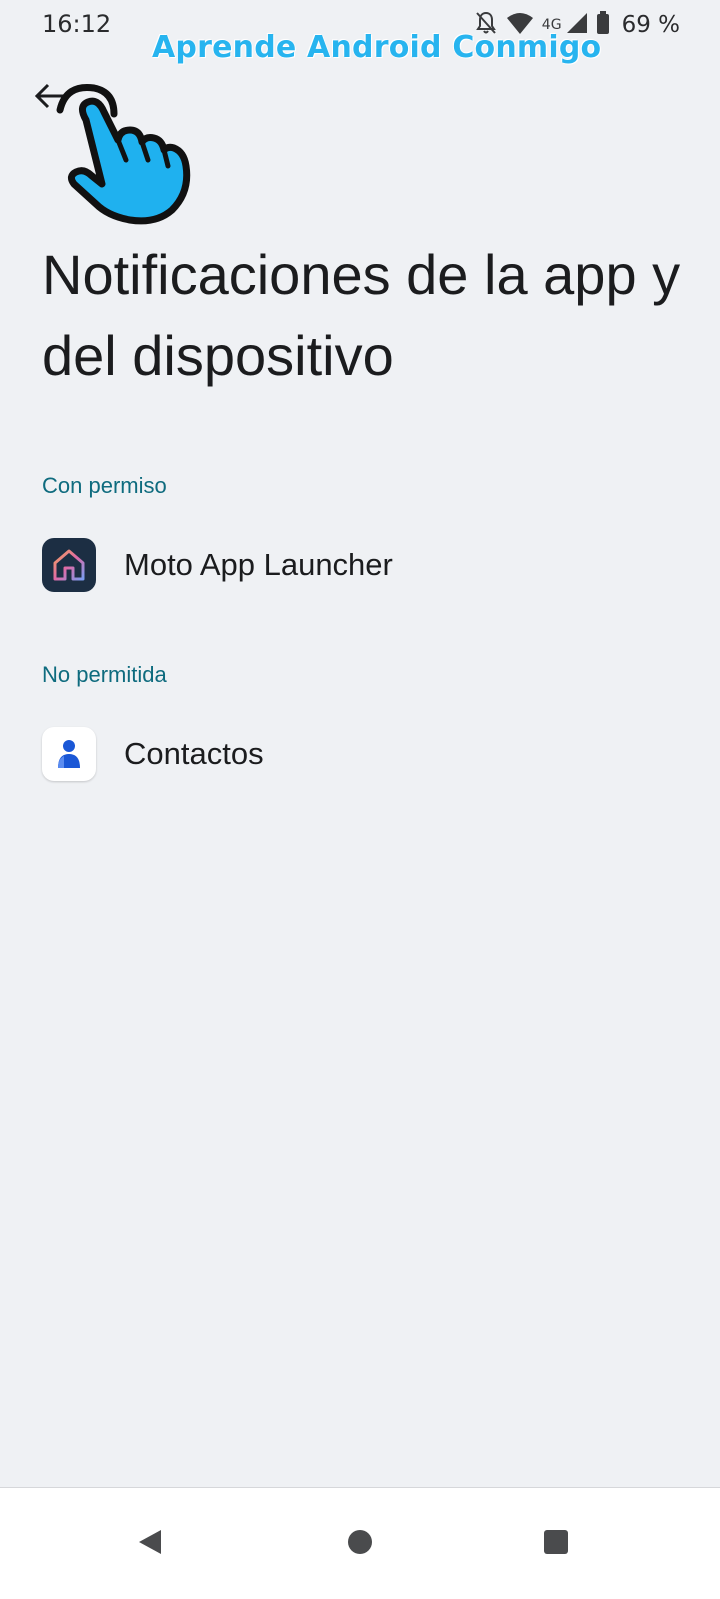  What do you see at coordinates (650, 25) in the screenshot?
I see `battery-percent: 69 %` at bounding box center [650, 25].